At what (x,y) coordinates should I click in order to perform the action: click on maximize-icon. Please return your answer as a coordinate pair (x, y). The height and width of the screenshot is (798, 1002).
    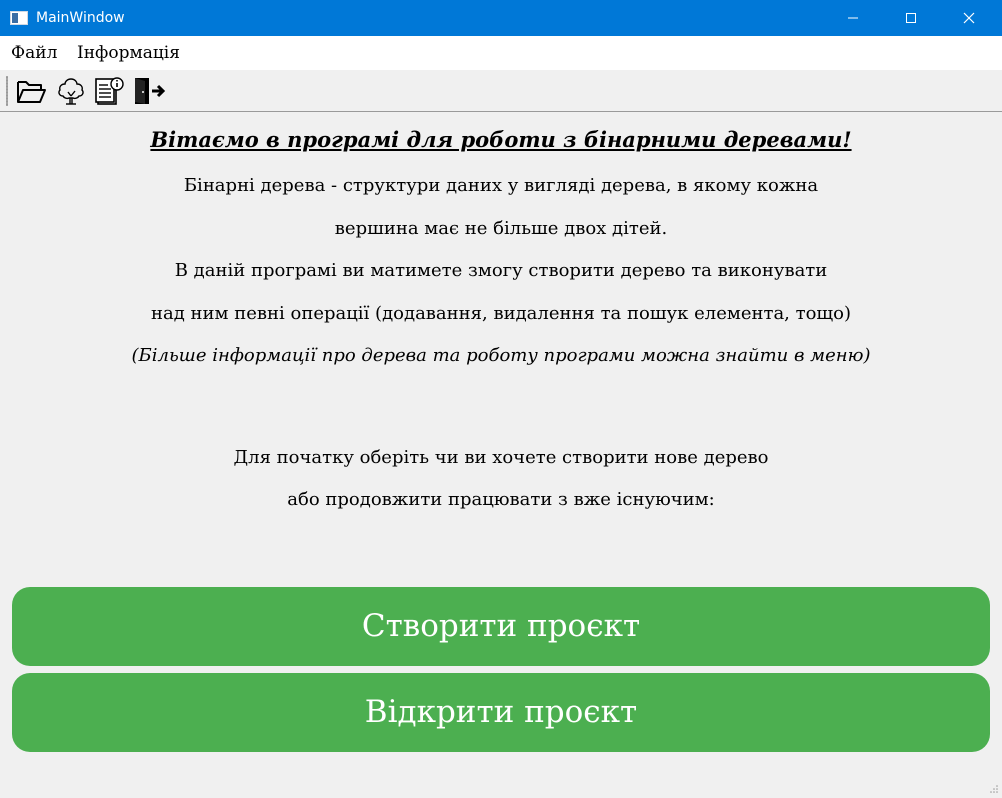
    Looking at the image, I should click on (911, 18).